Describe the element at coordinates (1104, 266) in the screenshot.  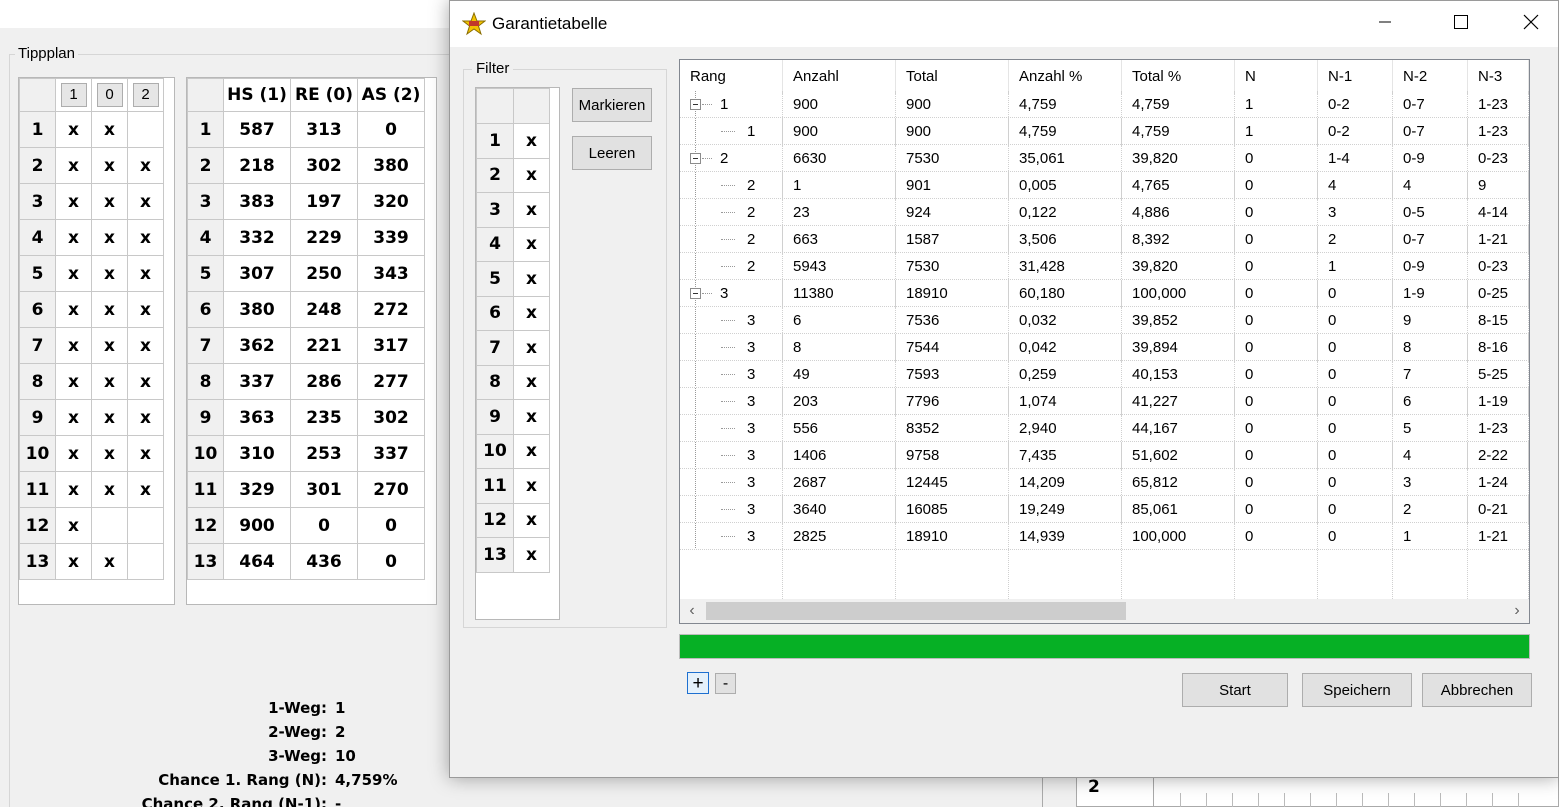
I see `tree-child-row: 2 5943 7530 31,428 39,820 0 1 0-9 0-23` at that location.